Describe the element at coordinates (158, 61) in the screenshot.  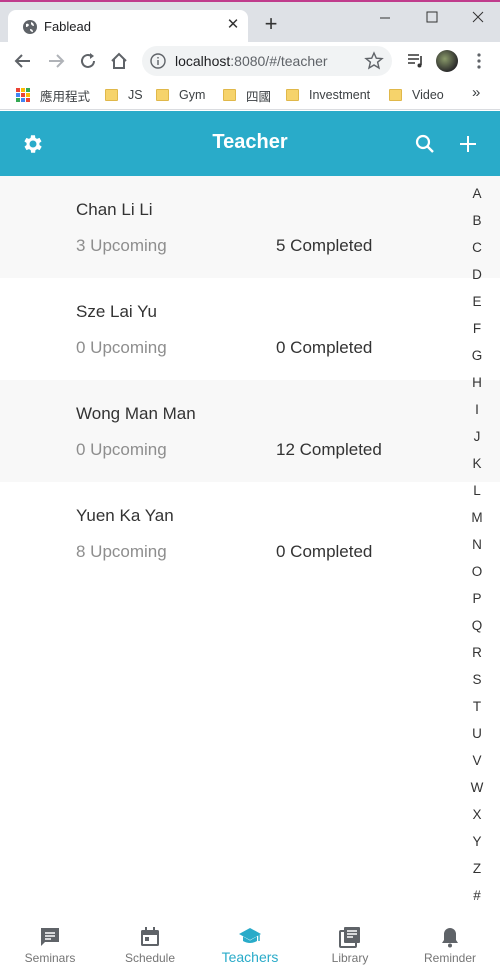
I see `info-icon` at that location.